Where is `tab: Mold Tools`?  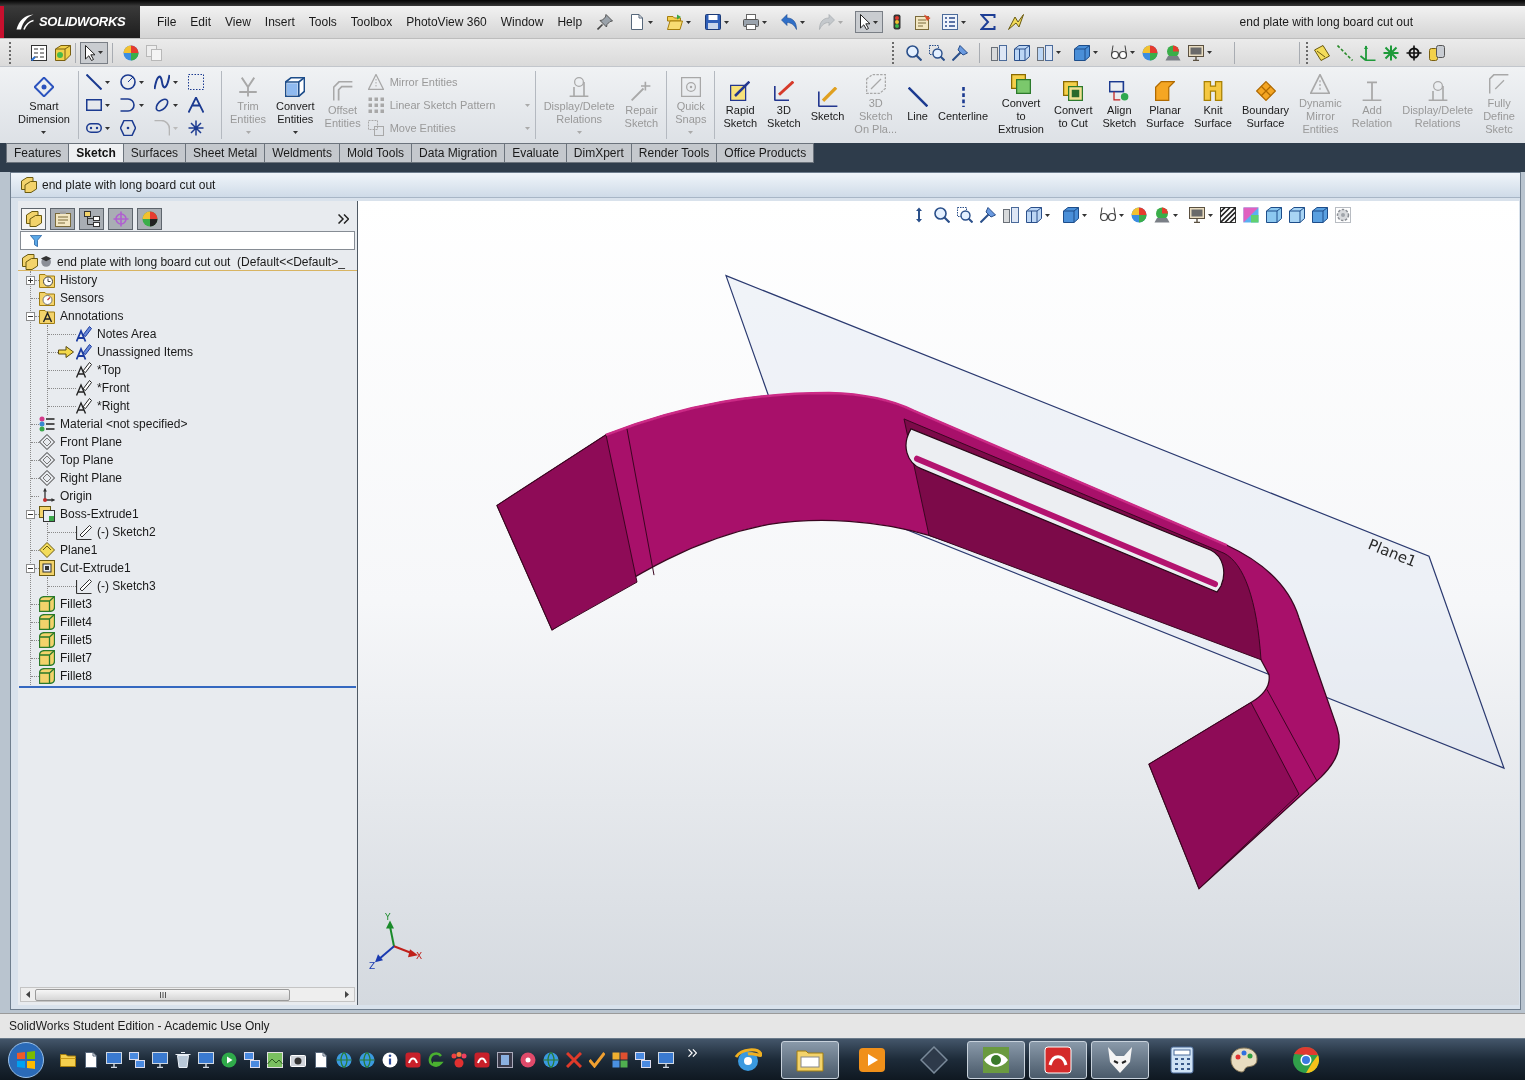
tab: Mold Tools is located at coordinates (375, 153).